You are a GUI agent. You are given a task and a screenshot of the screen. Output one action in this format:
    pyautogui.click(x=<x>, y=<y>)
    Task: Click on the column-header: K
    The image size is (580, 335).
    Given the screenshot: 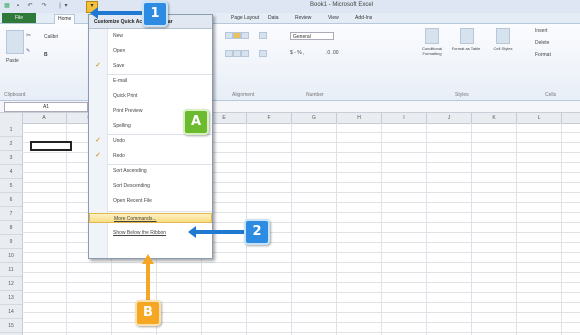 What is the action you would take?
    pyautogui.click(x=494, y=118)
    